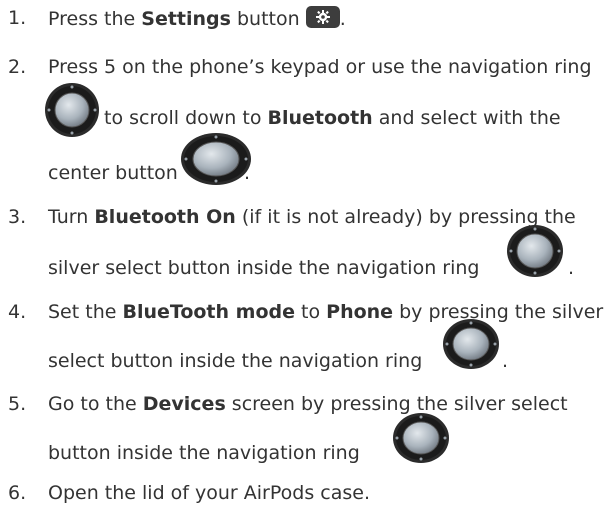 The image size is (615, 505). What do you see at coordinates (95, 19) in the screenshot?
I see `step-text: Press the` at bounding box center [95, 19].